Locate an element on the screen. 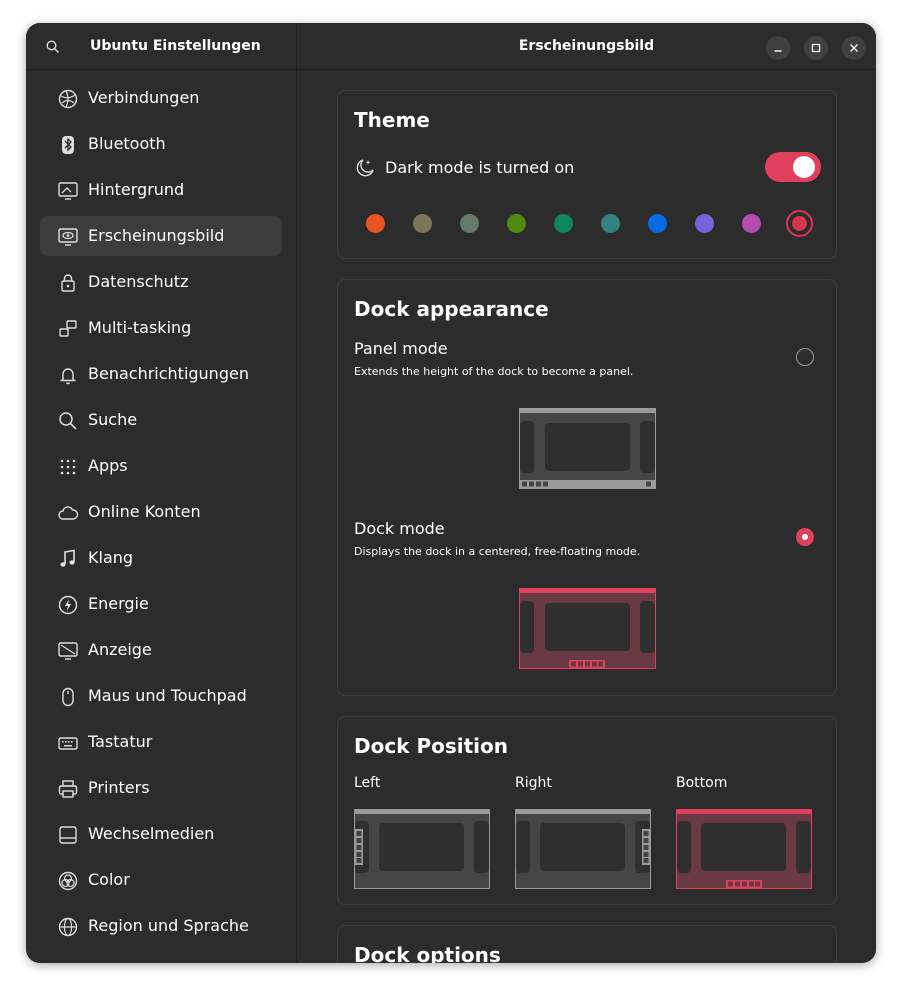  sidebar-item-label: Wechselmedien is located at coordinates (151, 833).